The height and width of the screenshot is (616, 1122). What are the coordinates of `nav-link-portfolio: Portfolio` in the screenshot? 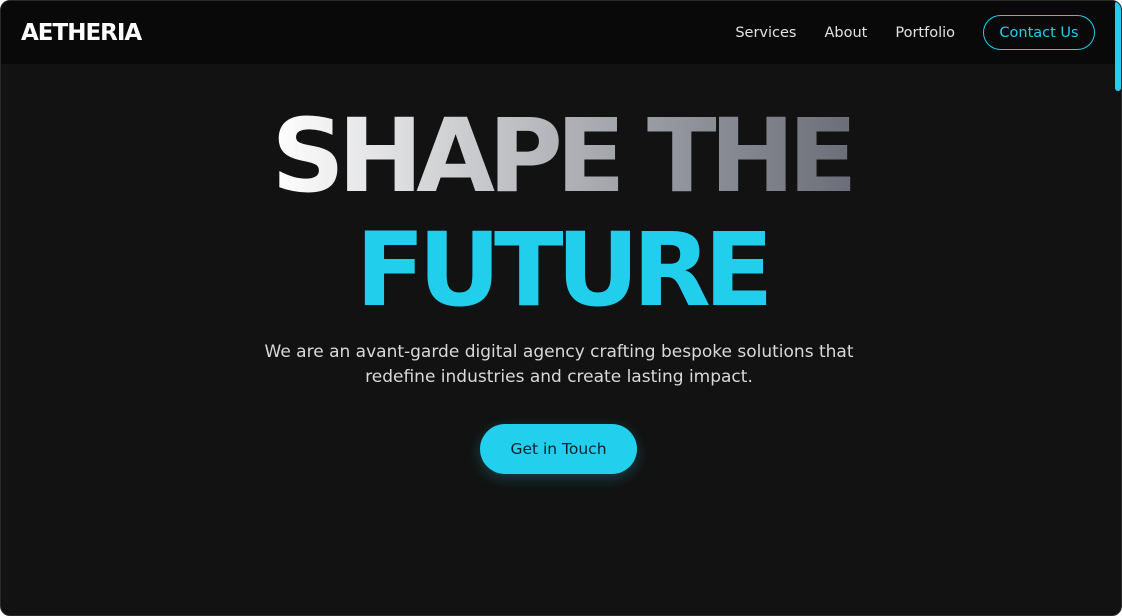 It's located at (925, 33).